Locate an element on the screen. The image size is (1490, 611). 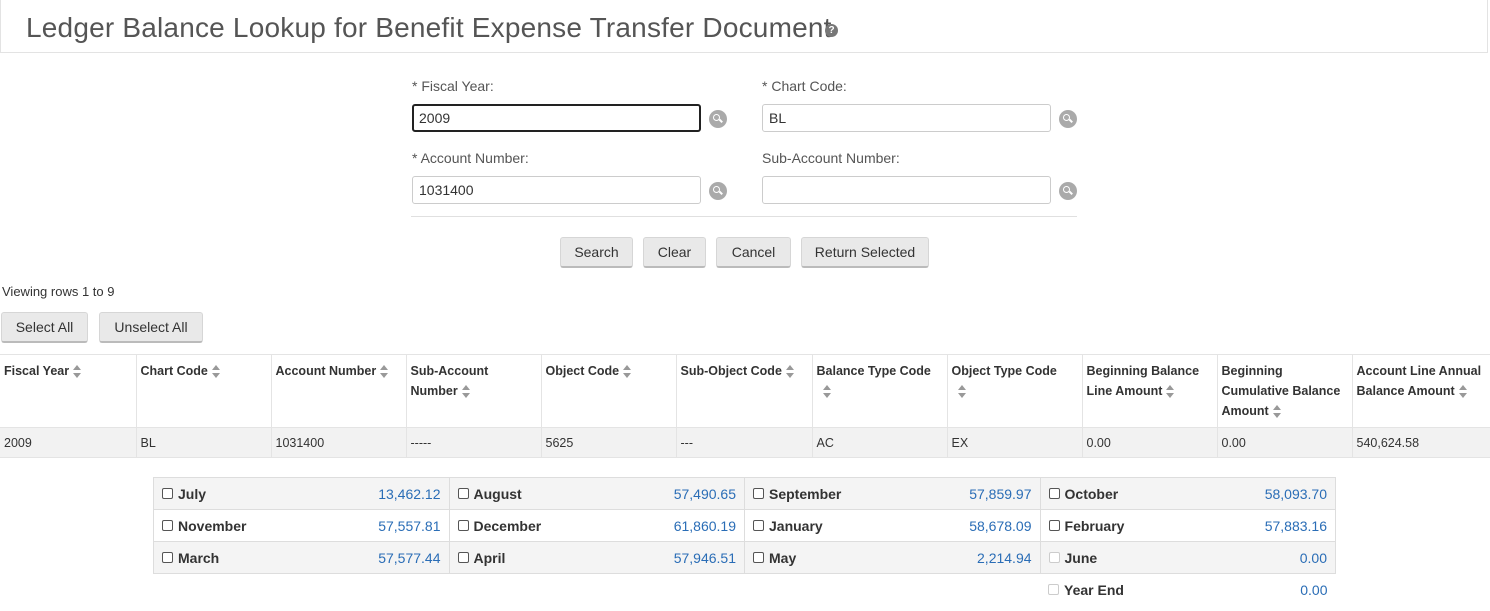
cell-sub-object-code: --- is located at coordinates (743, 442).